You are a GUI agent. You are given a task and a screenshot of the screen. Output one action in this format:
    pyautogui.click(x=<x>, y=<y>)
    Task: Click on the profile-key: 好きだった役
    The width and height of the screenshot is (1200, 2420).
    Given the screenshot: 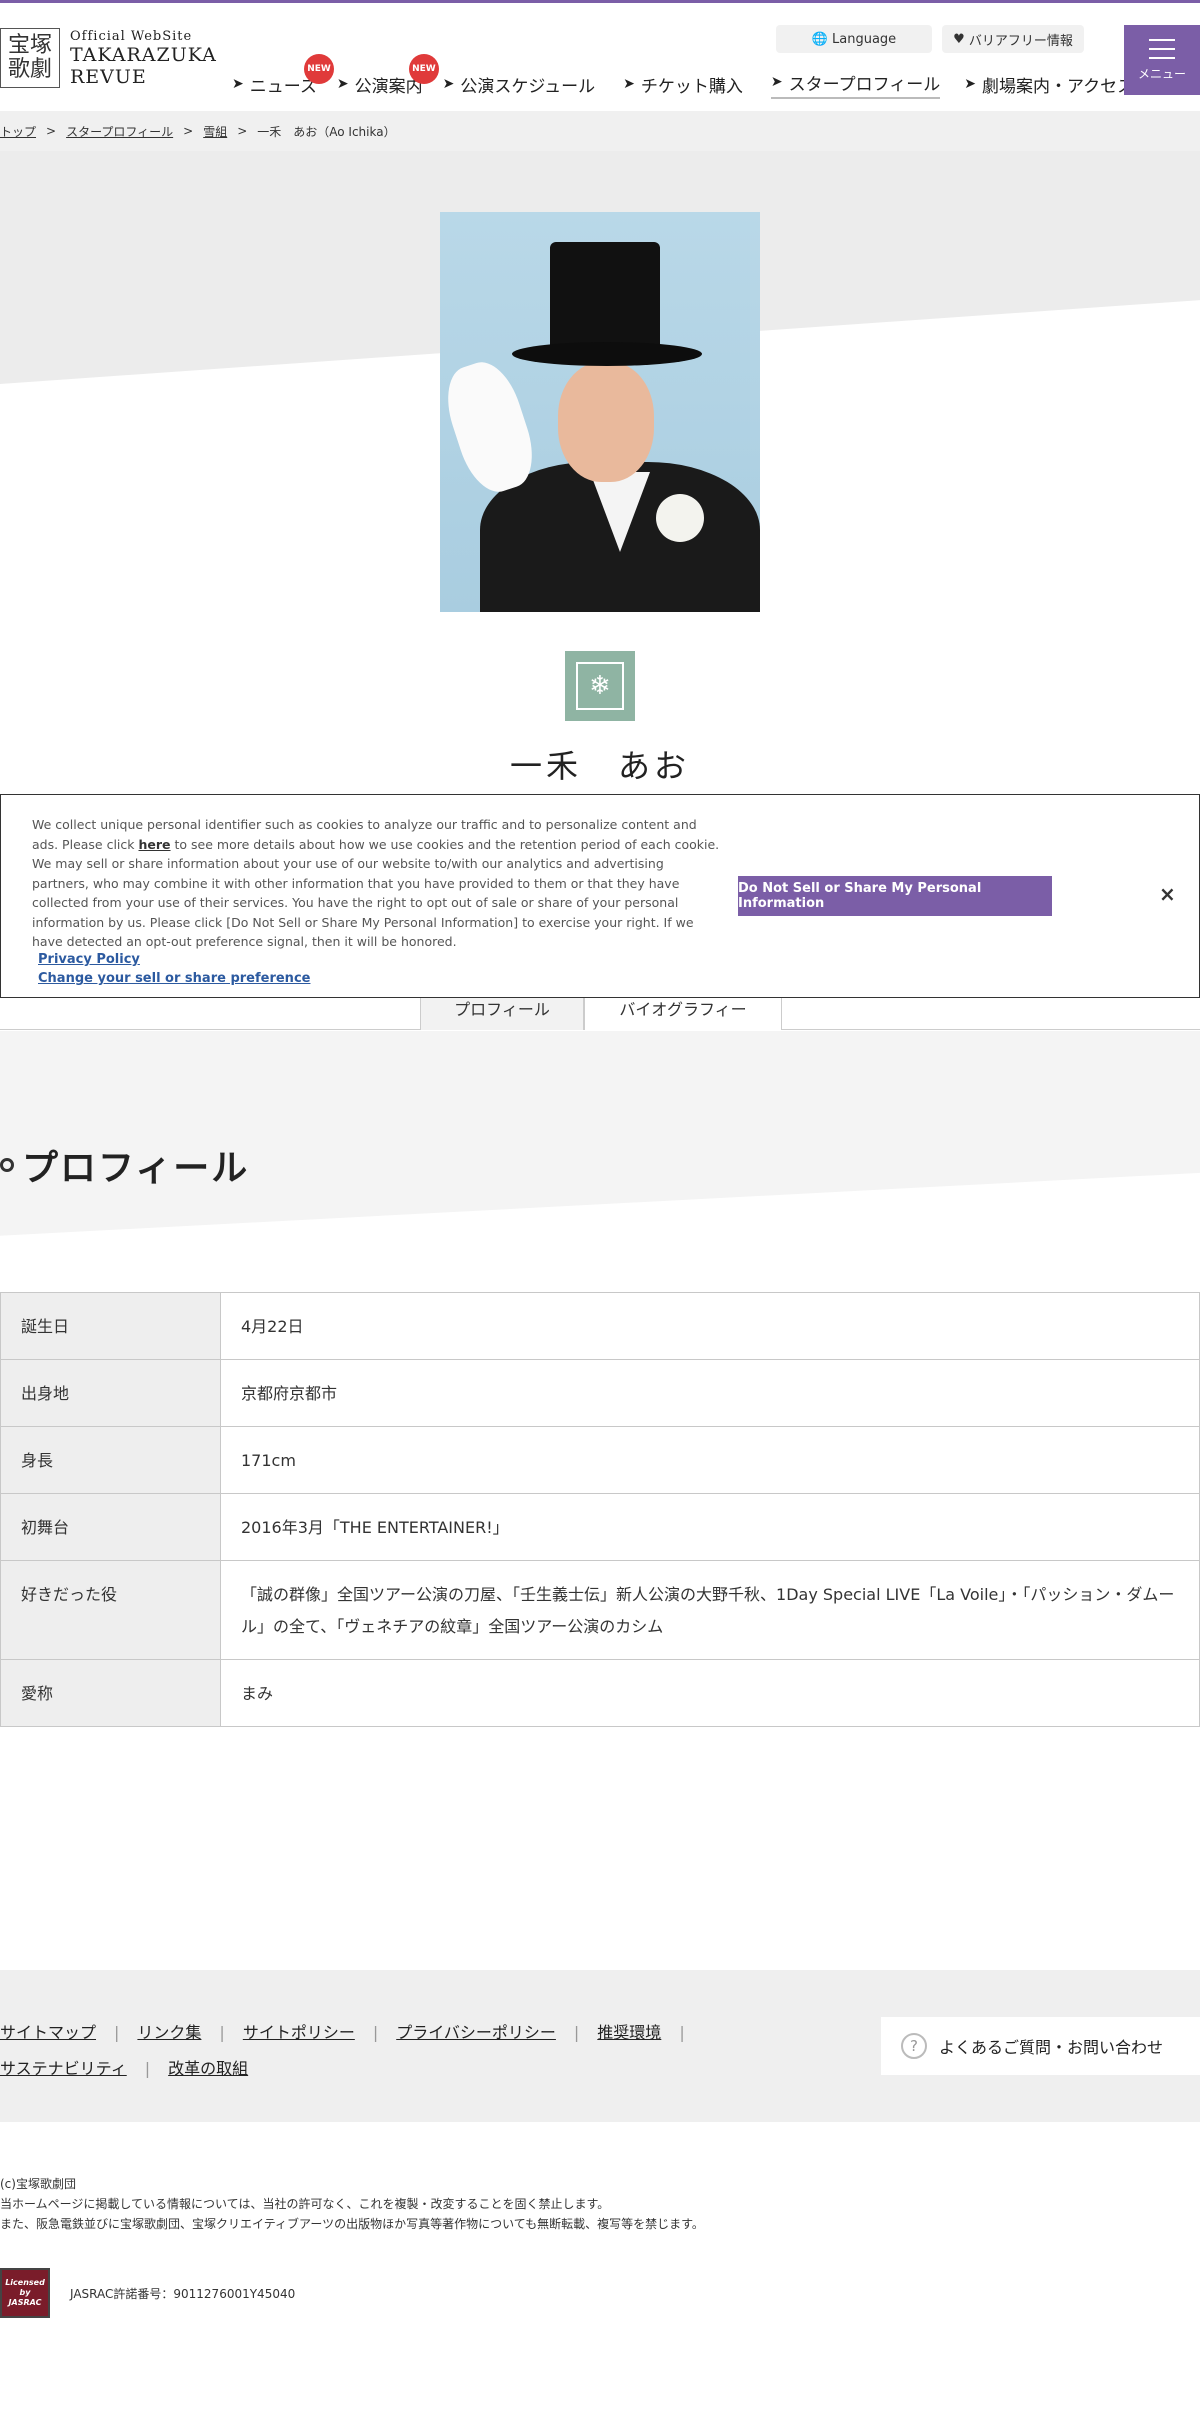 What is the action you would take?
    pyautogui.click(x=110, y=1610)
    